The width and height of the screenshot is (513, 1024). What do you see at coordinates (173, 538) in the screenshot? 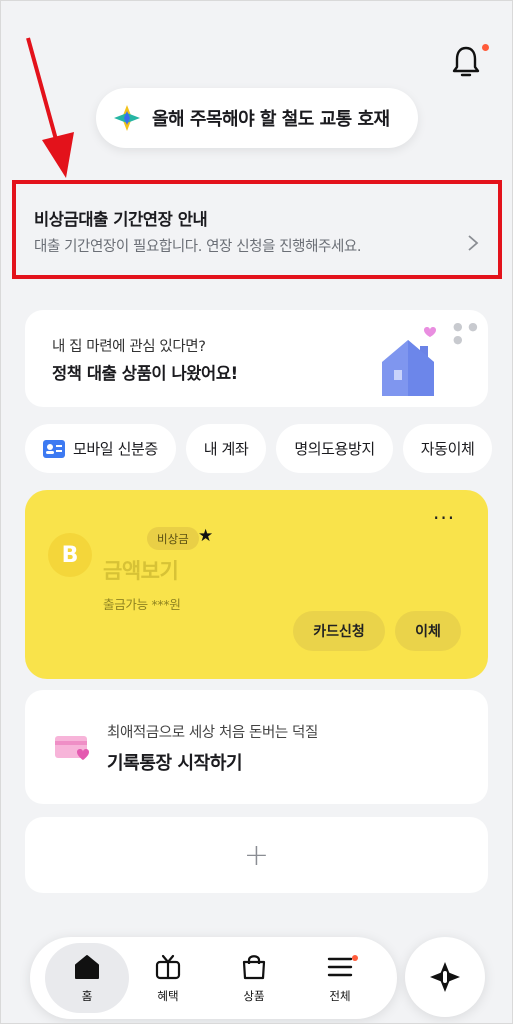
I see `account-tag: 비상금` at bounding box center [173, 538].